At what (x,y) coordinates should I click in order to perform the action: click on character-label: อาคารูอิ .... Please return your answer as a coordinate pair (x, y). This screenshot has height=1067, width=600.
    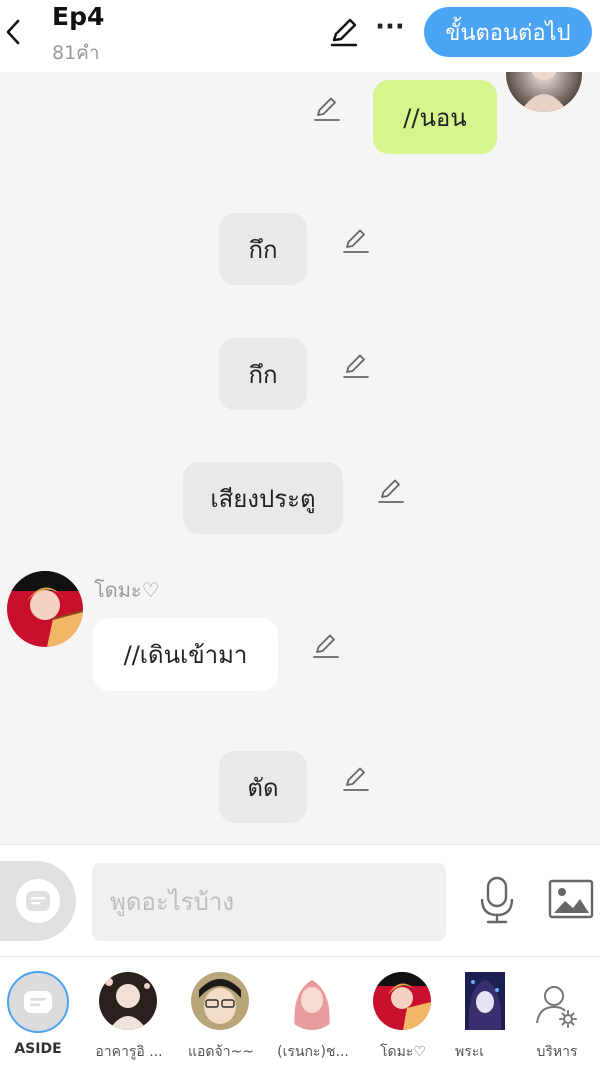
    Looking at the image, I should click on (129, 1052).